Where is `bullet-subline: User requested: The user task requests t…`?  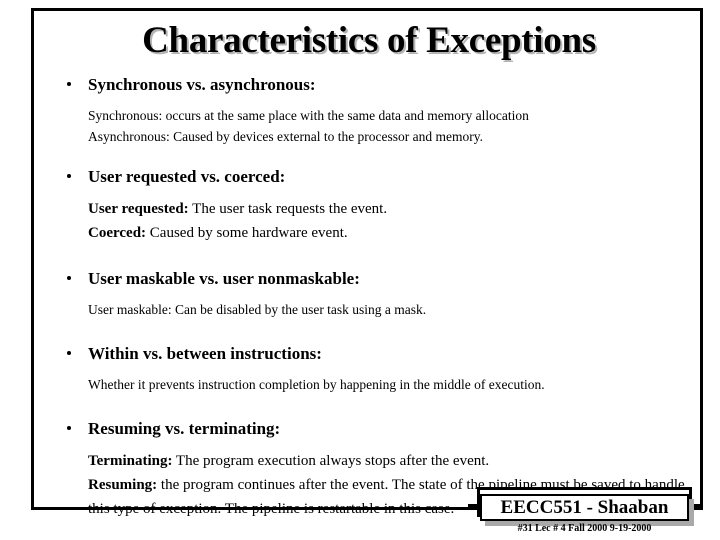 bullet-subline: User requested: The user task requests t… is located at coordinates (377, 209).